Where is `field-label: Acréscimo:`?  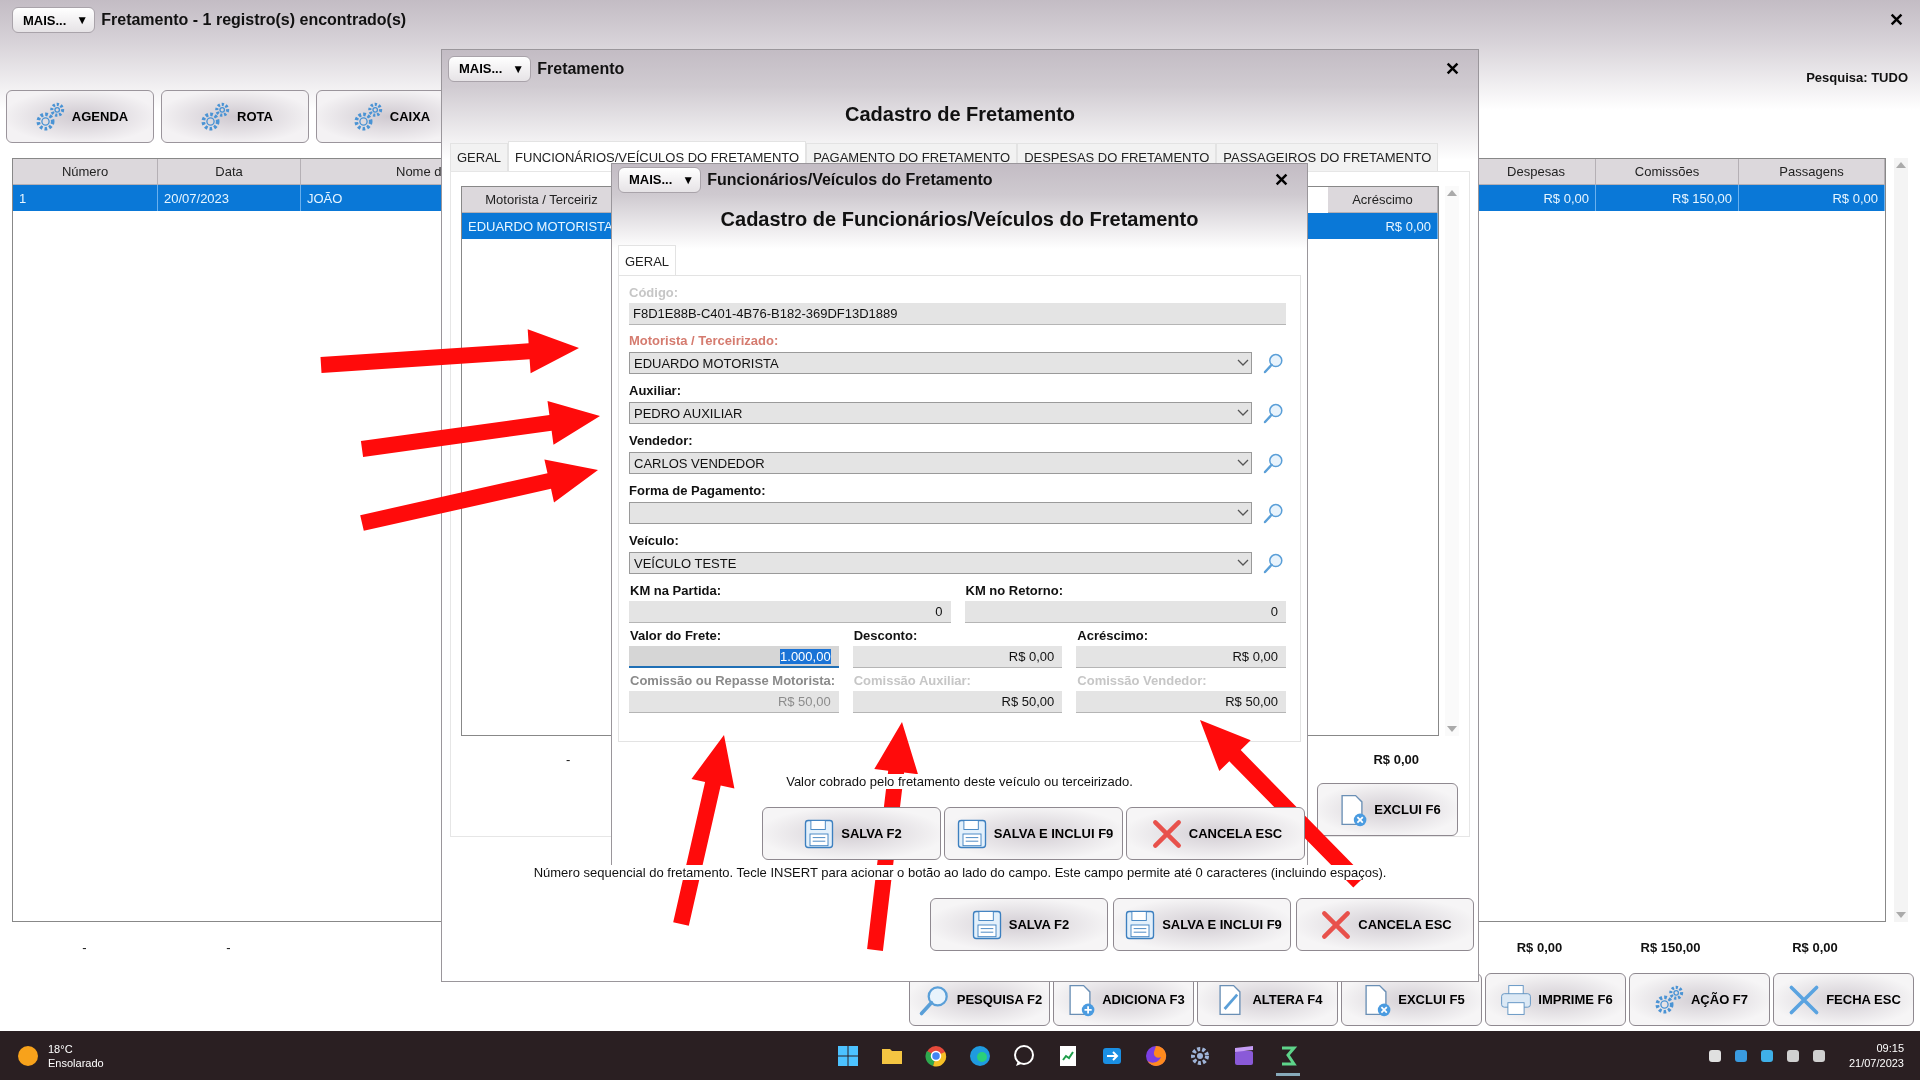
field-label: Acréscimo: is located at coordinates (1113, 635).